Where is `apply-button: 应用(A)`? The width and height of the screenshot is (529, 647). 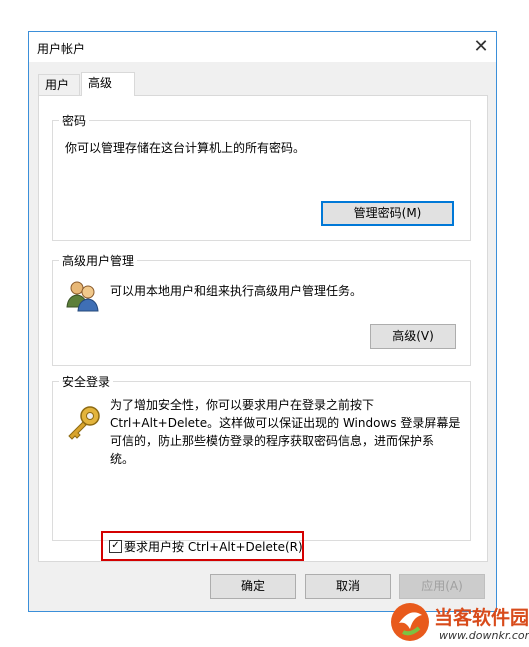
apply-button: 应用(A) is located at coordinates (442, 586).